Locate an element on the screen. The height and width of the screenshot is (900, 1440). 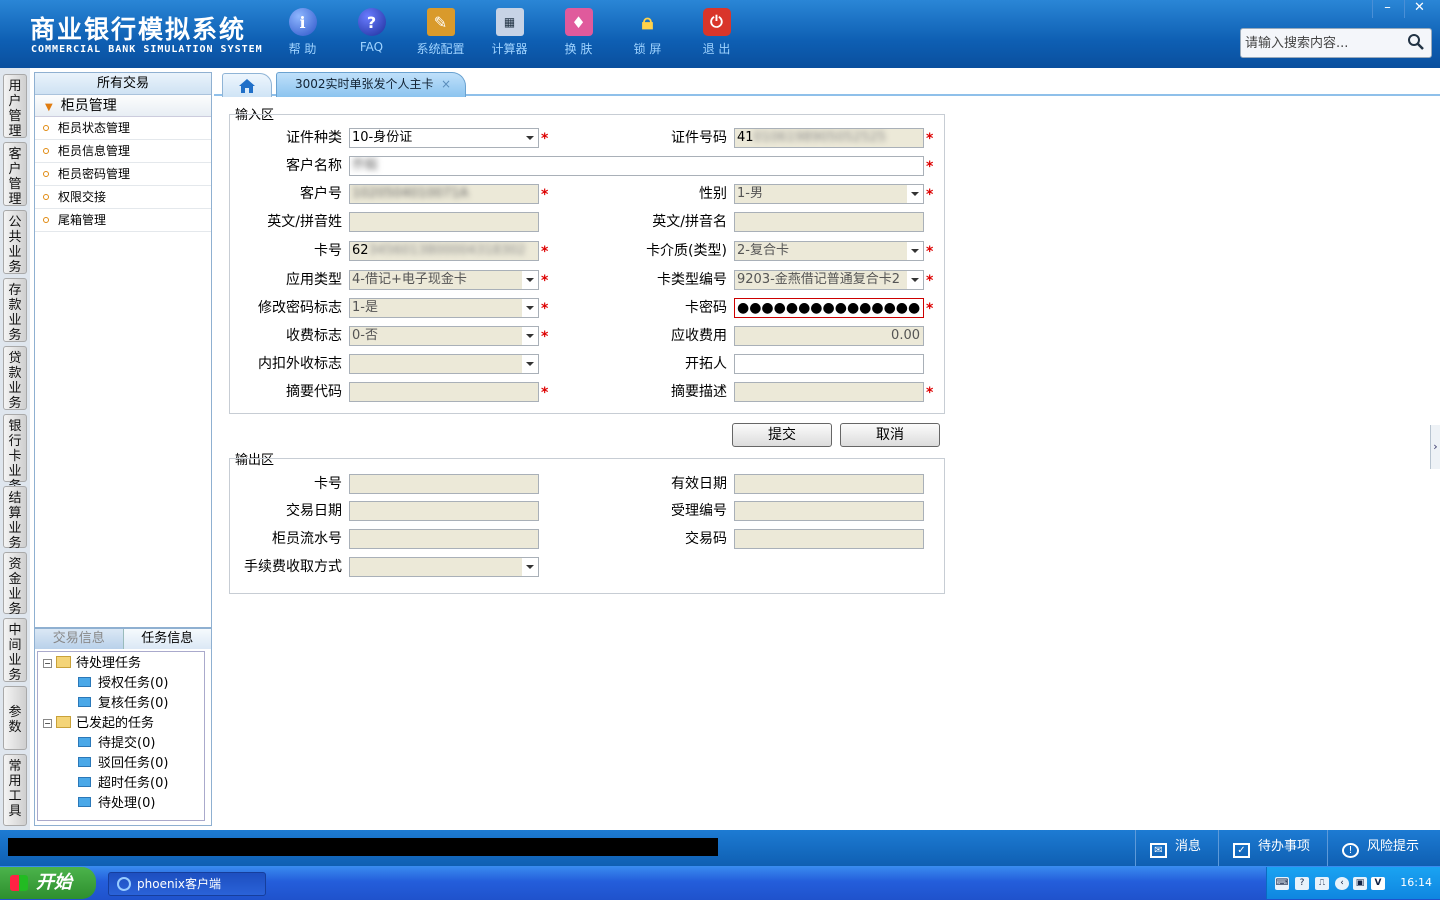
label-out-trans-code: 交易码 is located at coordinates (706, 539).